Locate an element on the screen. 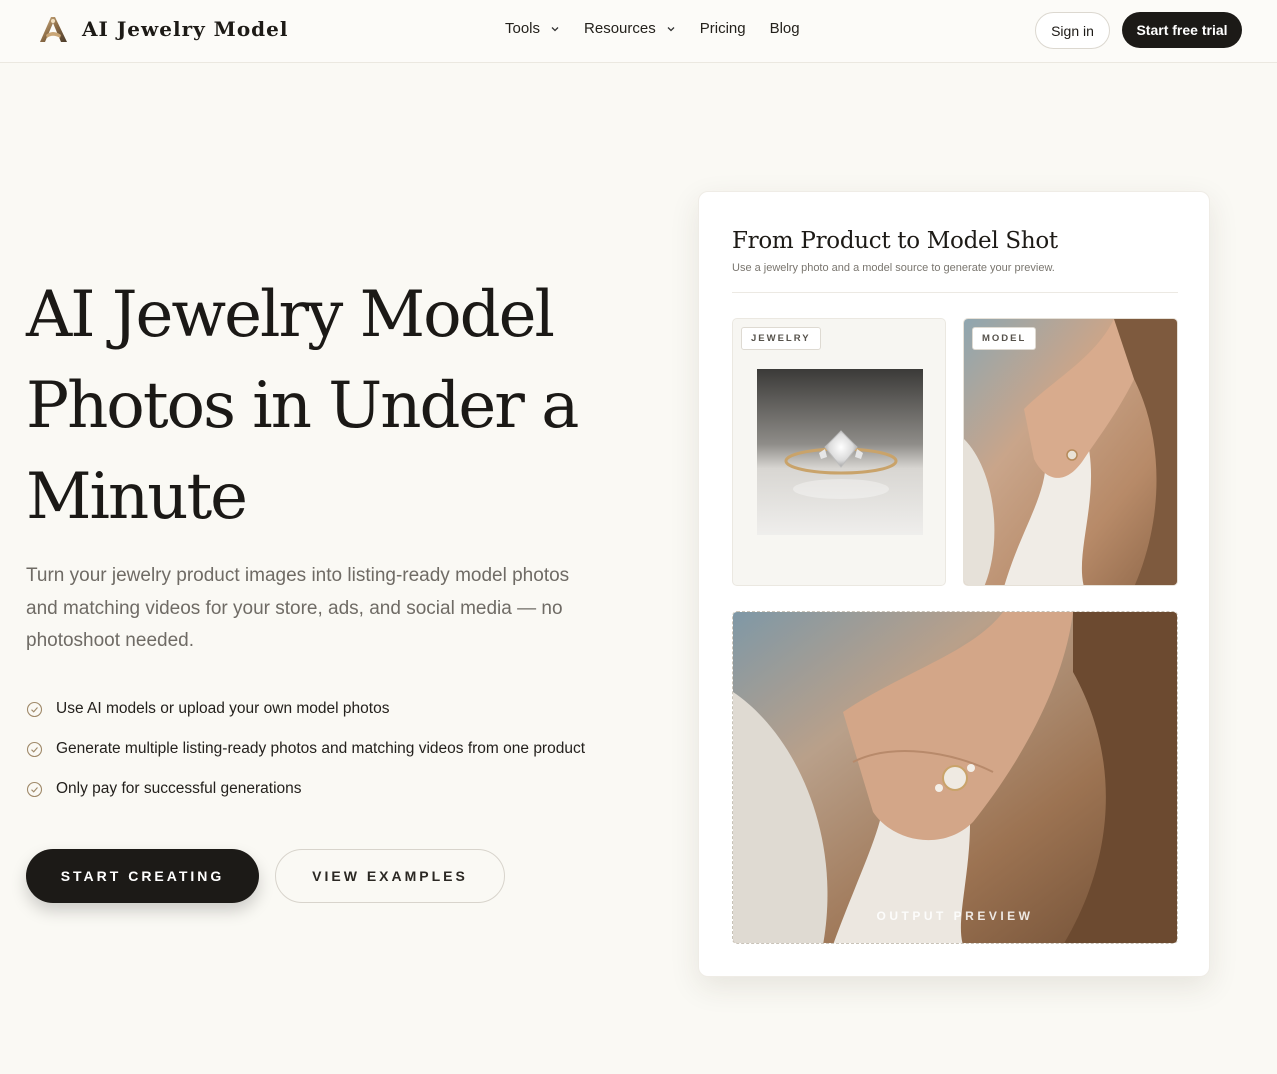 The height and width of the screenshot is (1074, 1277). view-examples-button: VIEW EXAMPLES is located at coordinates (390, 876).